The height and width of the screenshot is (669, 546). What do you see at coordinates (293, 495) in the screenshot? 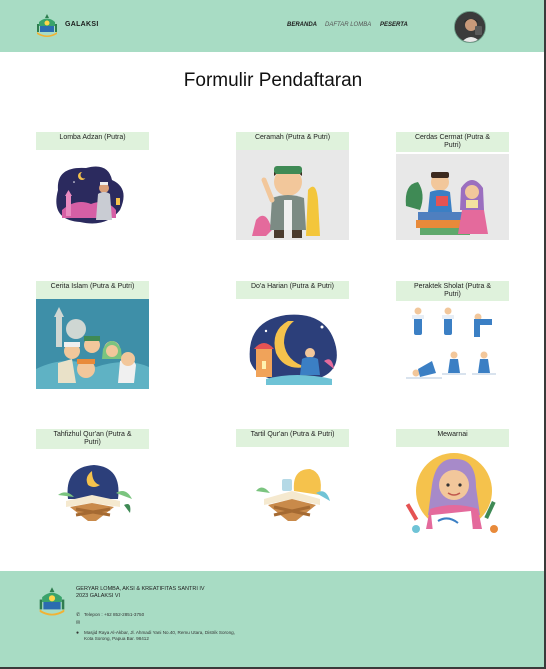
I see `tartil-quran-illustration-icon` at bounding box center [293, 495].